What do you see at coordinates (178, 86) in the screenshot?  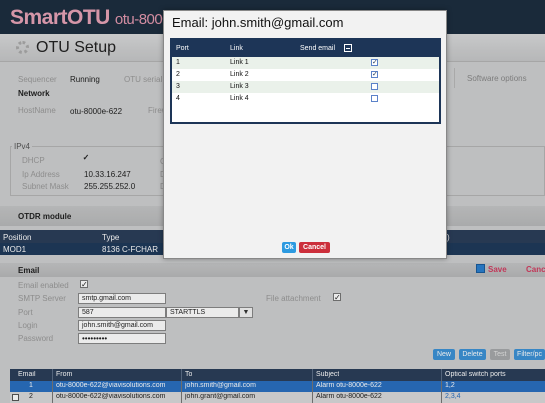 I see `link-port: 3` at bounding box center [178, 86].